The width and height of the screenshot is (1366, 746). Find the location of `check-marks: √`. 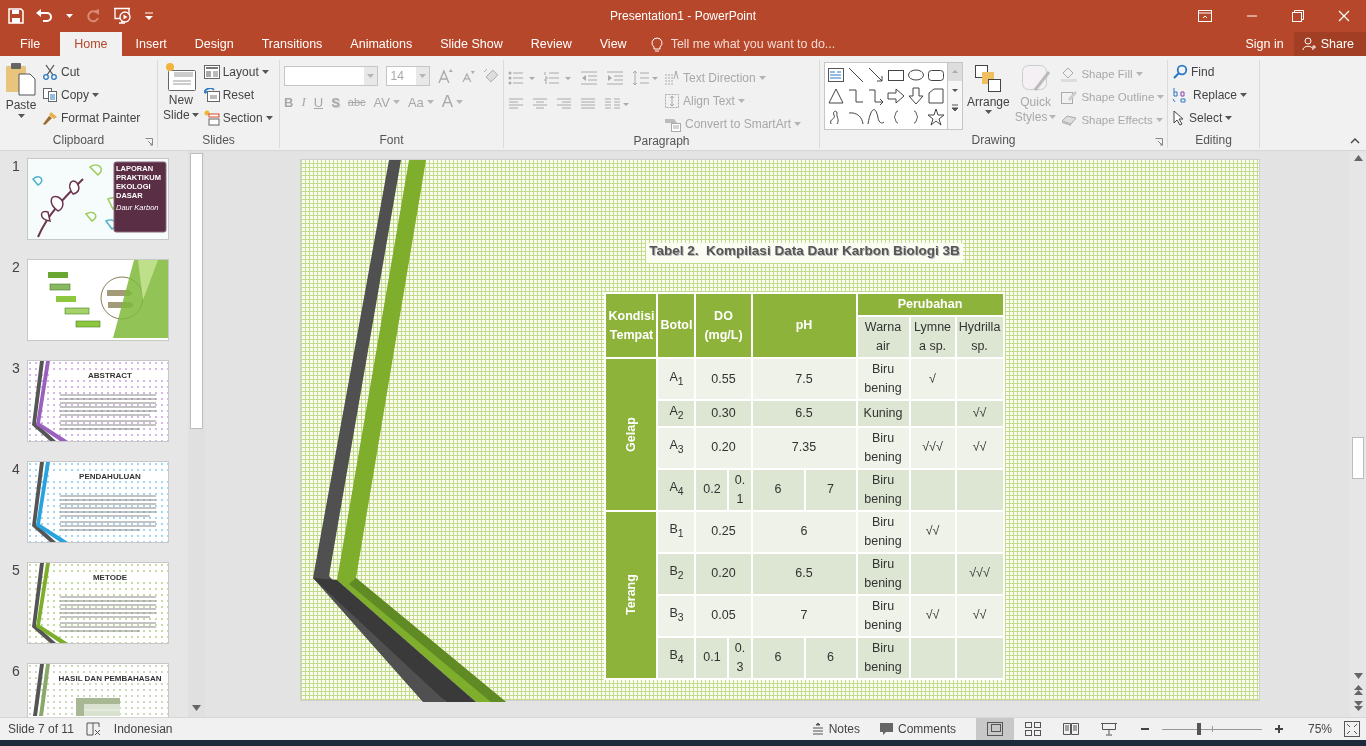

check-marks: √ is located at coordinates (932, 378).